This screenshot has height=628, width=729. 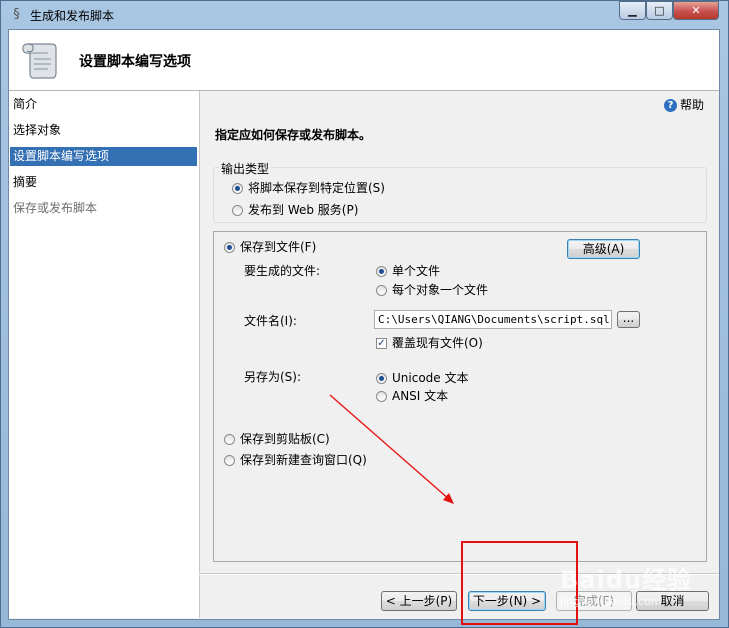 What do you see at coordinates (103, 104) in the screenshot?
I see `nav-item-intro: 简介` at bounding box center [103, 104].